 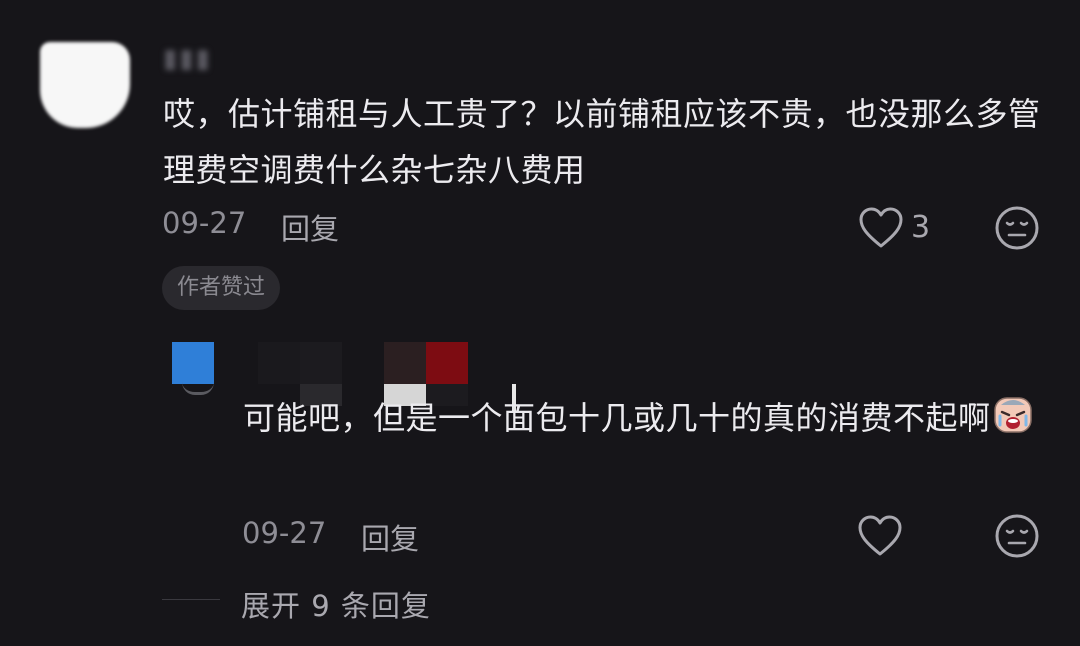 I want to click on comment-text: 哎，估计铺租与人工贵了？以前铺租应该不贵，也没那么多管理费空调费什么杂七杂八费用, so click(x=602, y=142).